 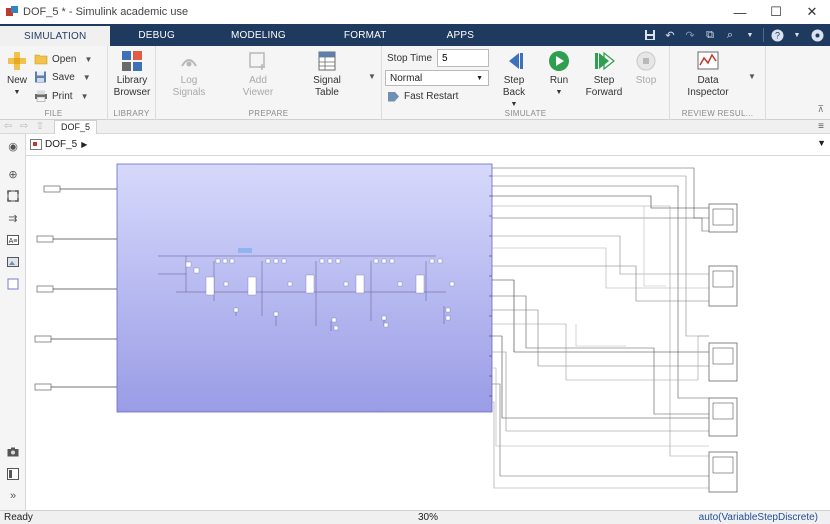 I want to click on zoom-level: 30%, so click(x=428, y=517).